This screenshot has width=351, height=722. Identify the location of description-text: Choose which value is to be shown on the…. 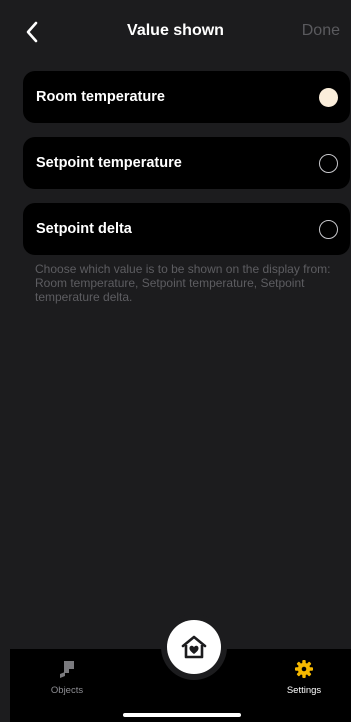
(183, 283).